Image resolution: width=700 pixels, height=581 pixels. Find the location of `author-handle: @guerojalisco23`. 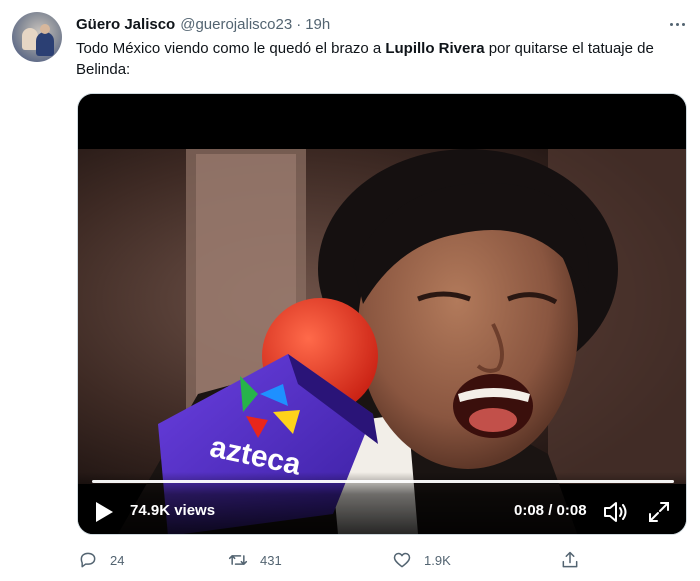

author-handle: @guerojalisco23 is located at coordinates (236, 24).